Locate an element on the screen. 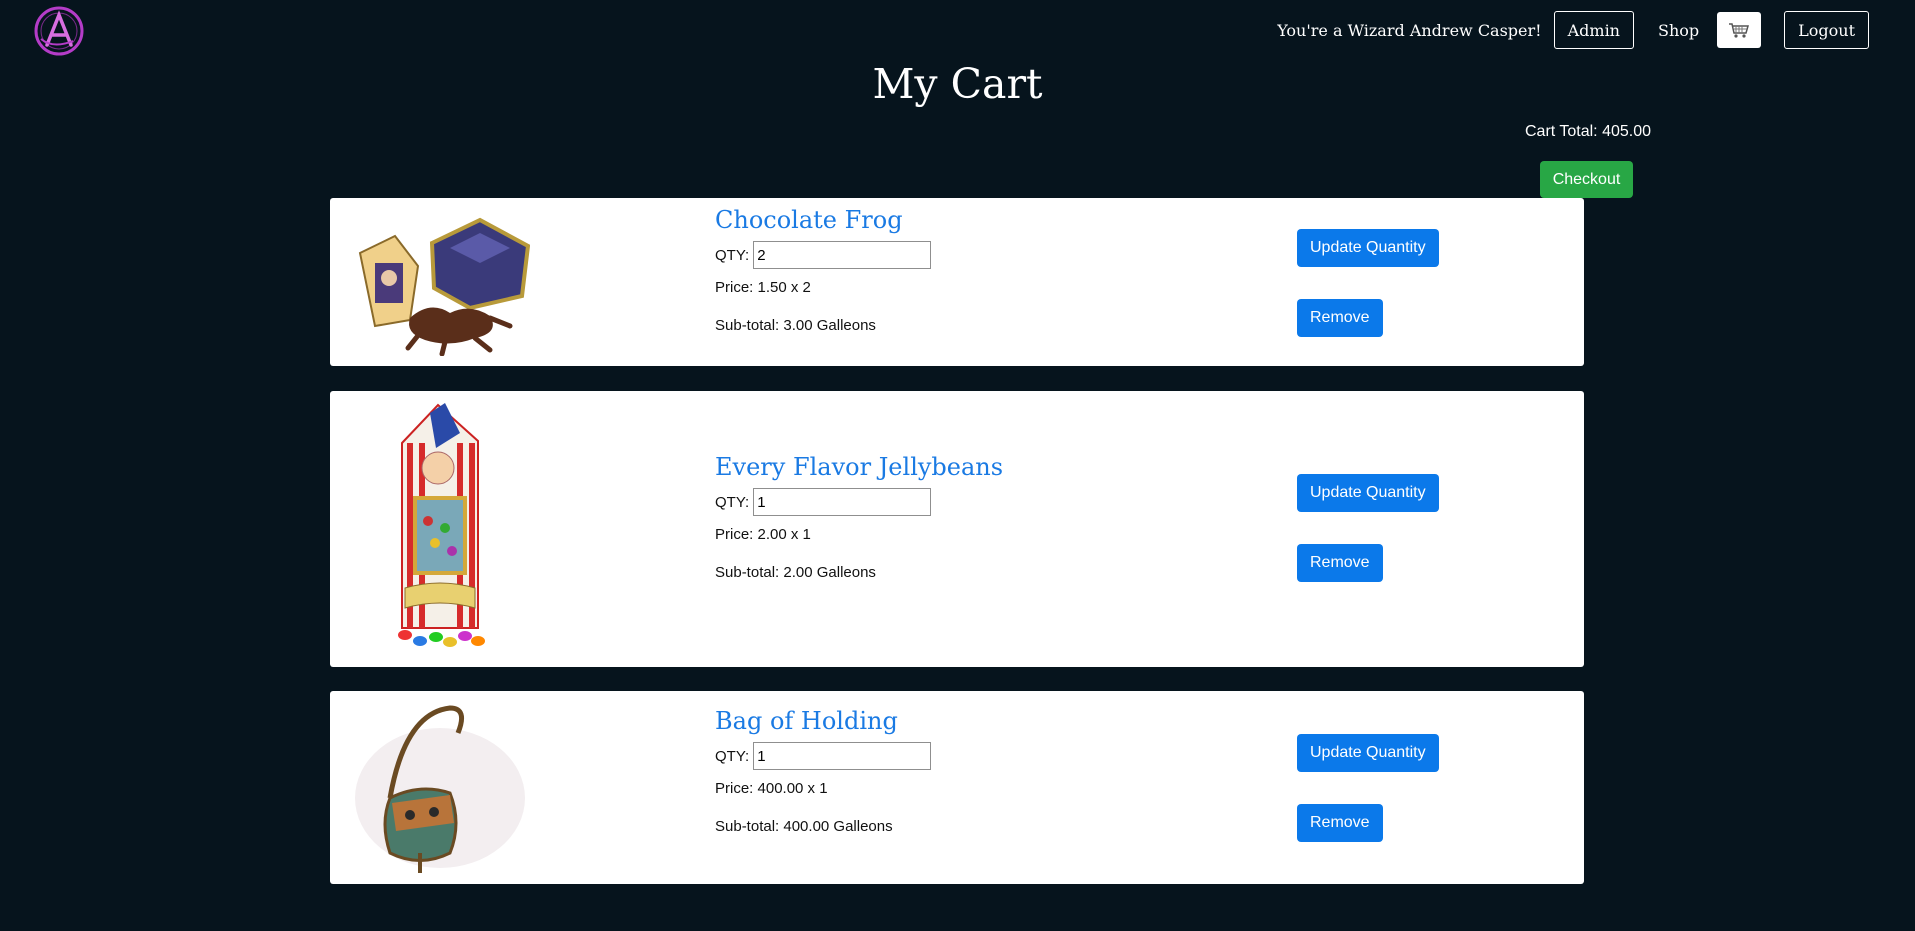 The height and width of the screenshot is (931, 1915). checkout-button: Checkout is located at coordinates (1586, 179).